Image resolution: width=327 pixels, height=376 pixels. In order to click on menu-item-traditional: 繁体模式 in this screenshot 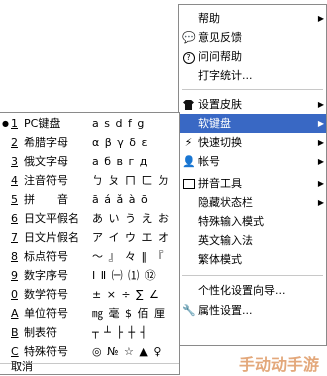, I will do `click(252, 259)`.